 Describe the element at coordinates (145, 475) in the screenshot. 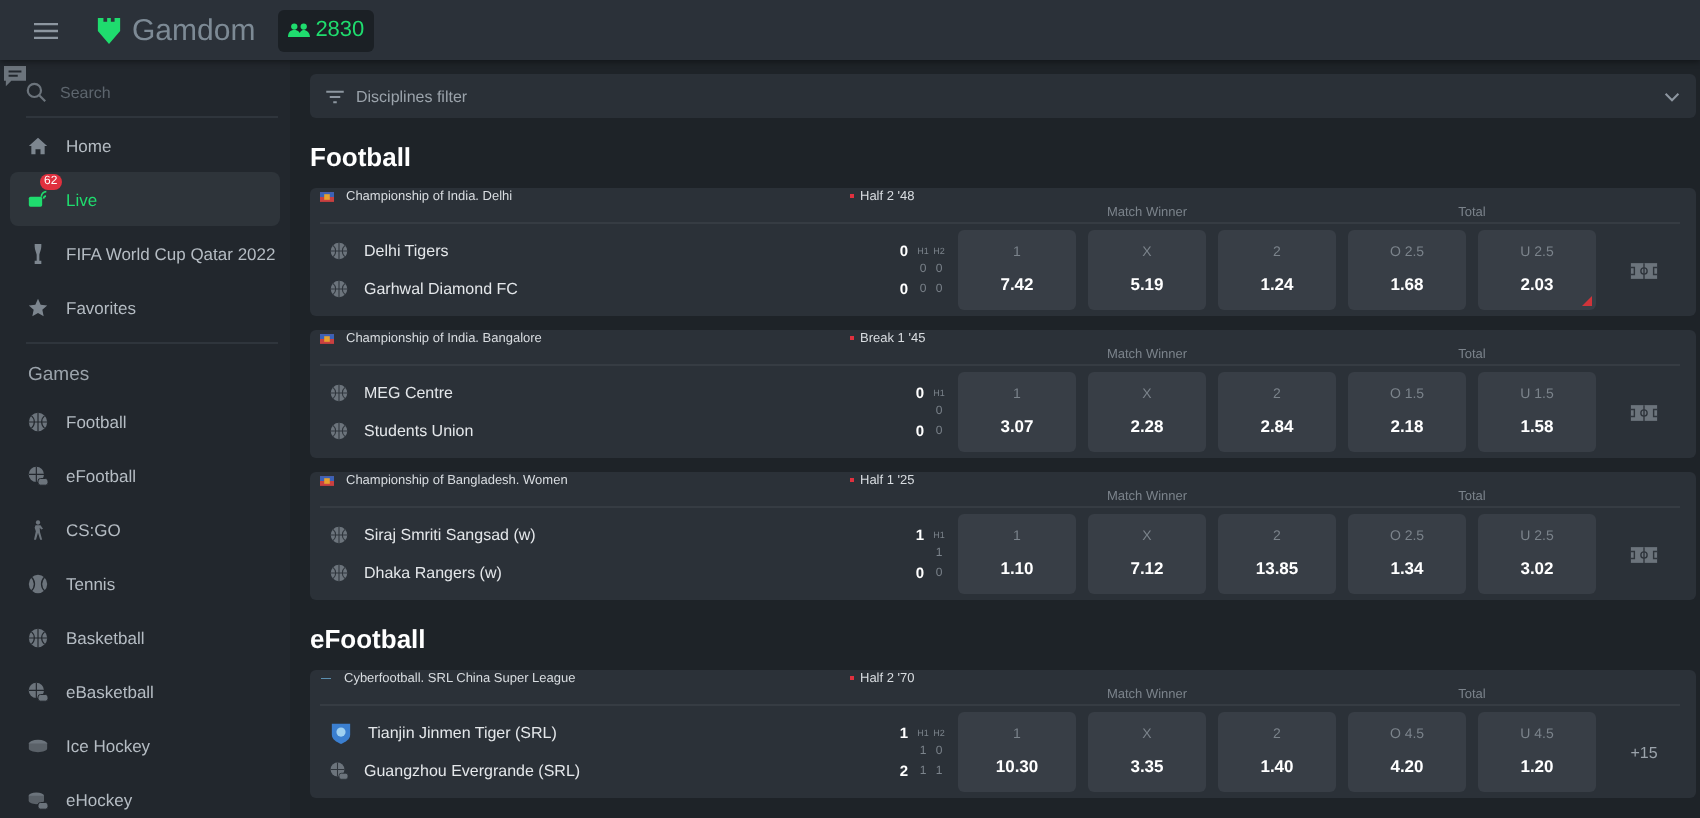

I see `sport-item: eFootball` at that location.